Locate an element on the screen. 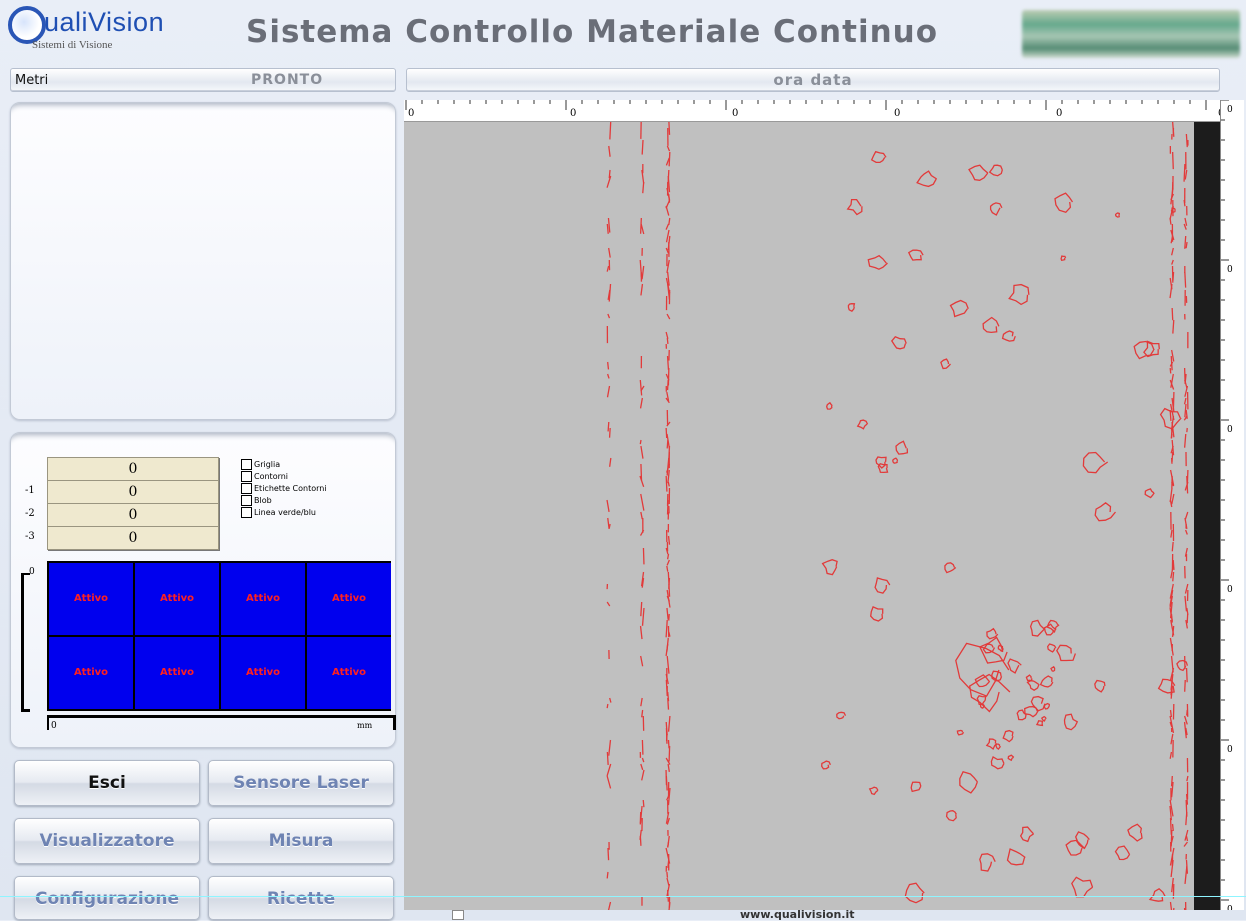 This screenshot has height=921, width=1246. counter-label-1: -1 is located at coordinates (30, 490).